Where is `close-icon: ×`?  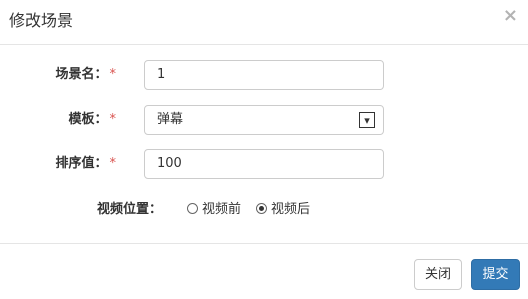
close-icon: × is located at coordinates (510, 16).